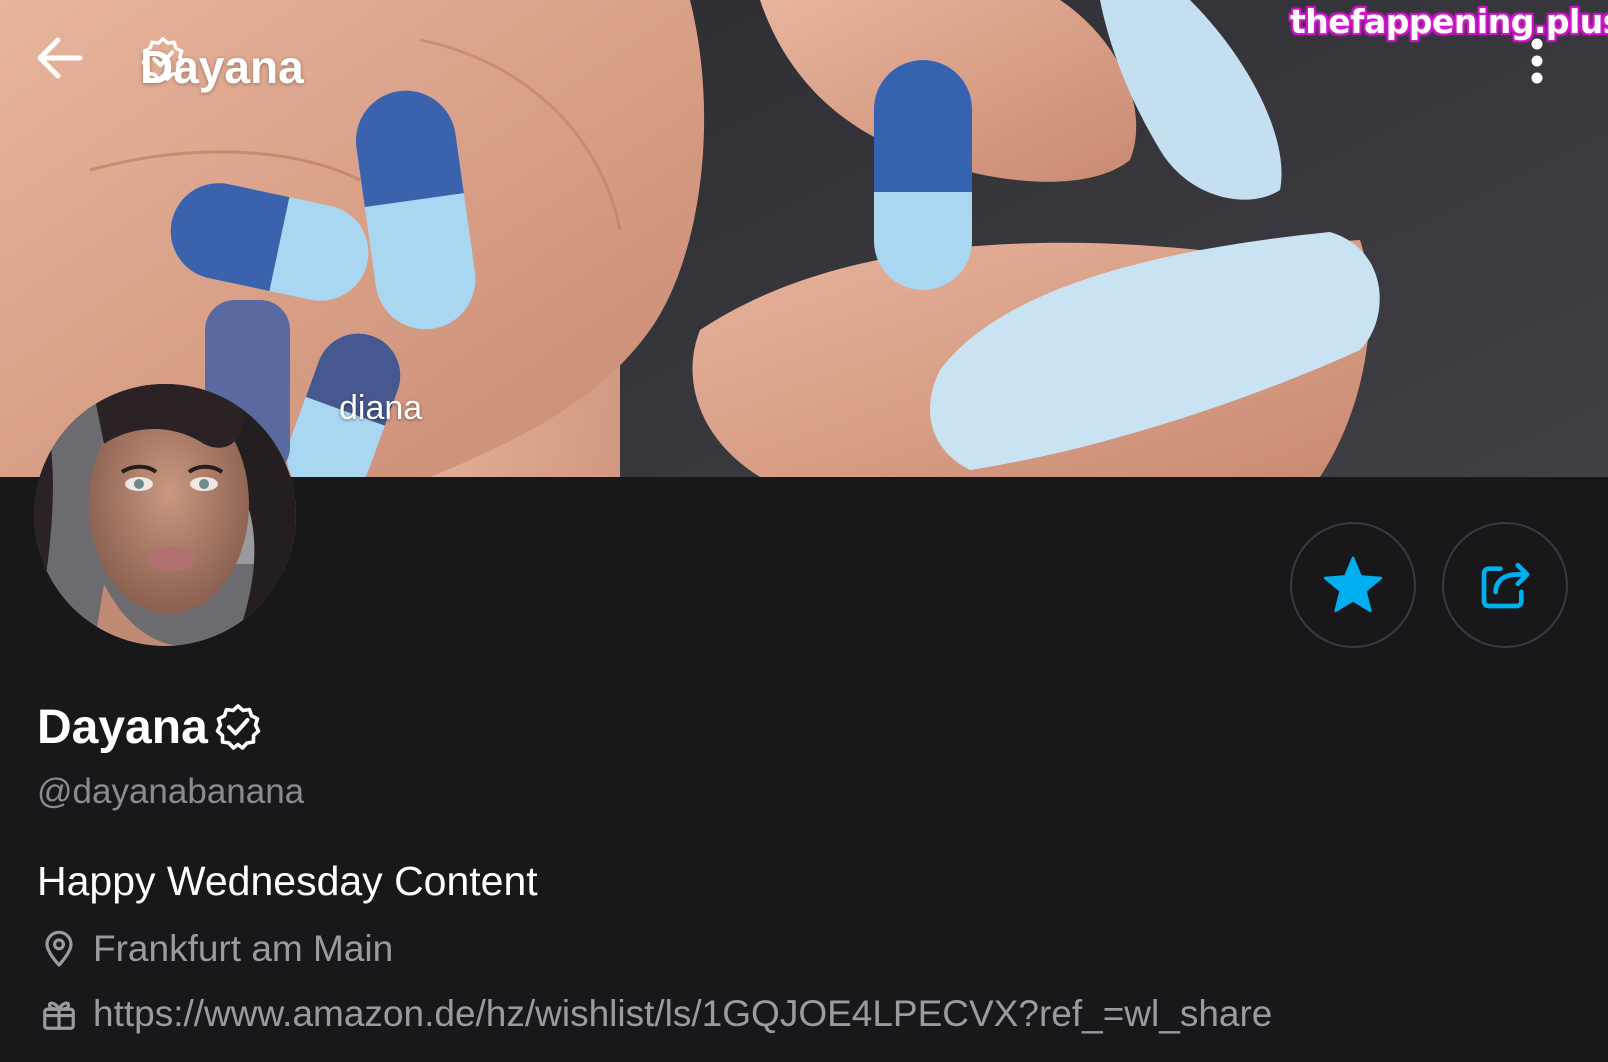 The image size is (1608, 1062). What do you see at coordinates (243, 948) in the screenshot?
I see `location-text: Frankfurt am Main` at bounding box center [243, 948].